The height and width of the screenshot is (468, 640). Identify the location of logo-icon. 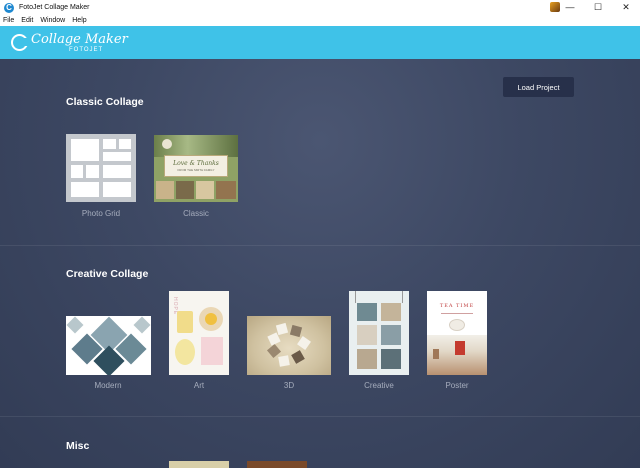
(20, 42).